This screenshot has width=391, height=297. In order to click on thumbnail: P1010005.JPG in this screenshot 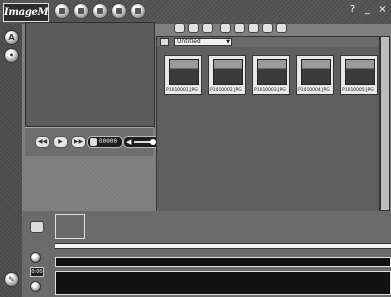, I will do `click(359, 75)`.